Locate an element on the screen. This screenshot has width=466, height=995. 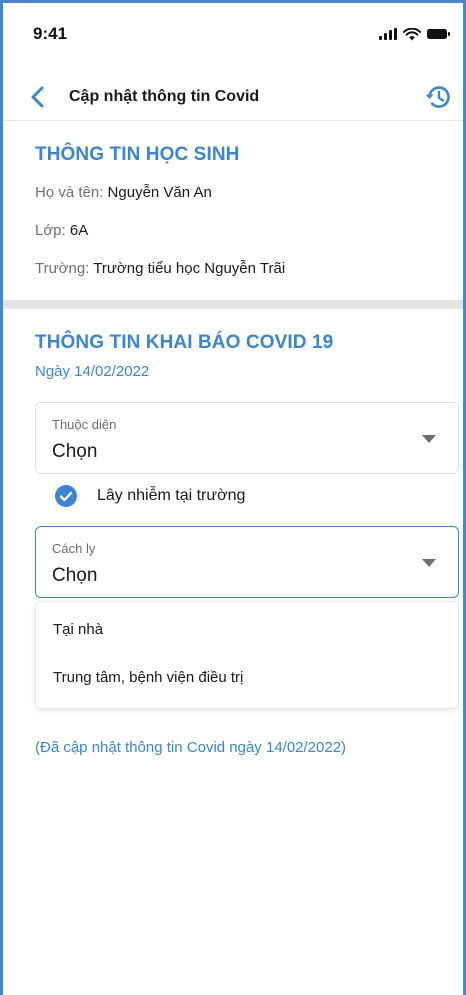
quarantine-select-label: Cách ly is located at coordinates (74, 548).